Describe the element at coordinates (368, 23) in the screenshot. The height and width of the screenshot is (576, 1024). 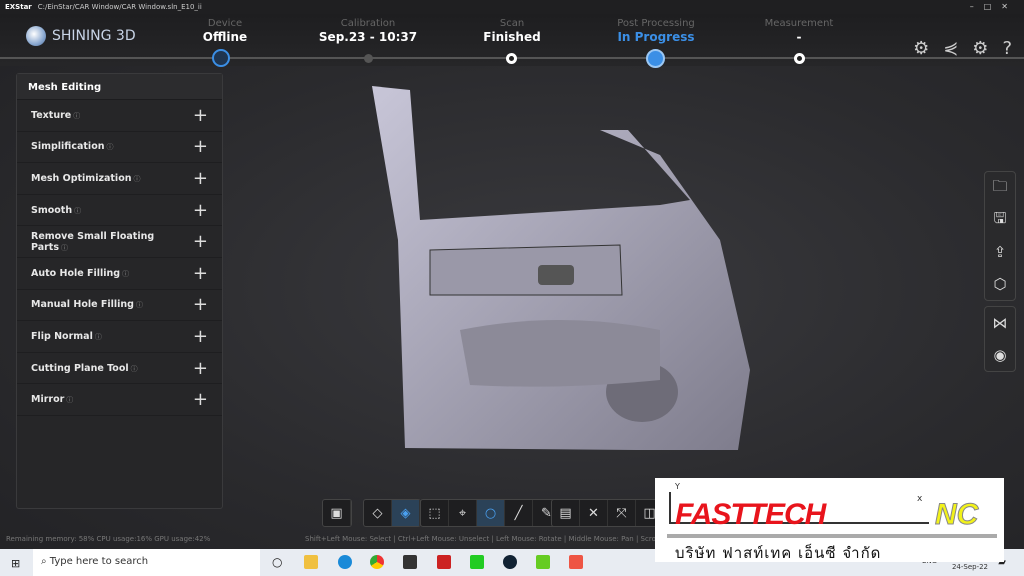
I see `step-label: Calibration` at that location.